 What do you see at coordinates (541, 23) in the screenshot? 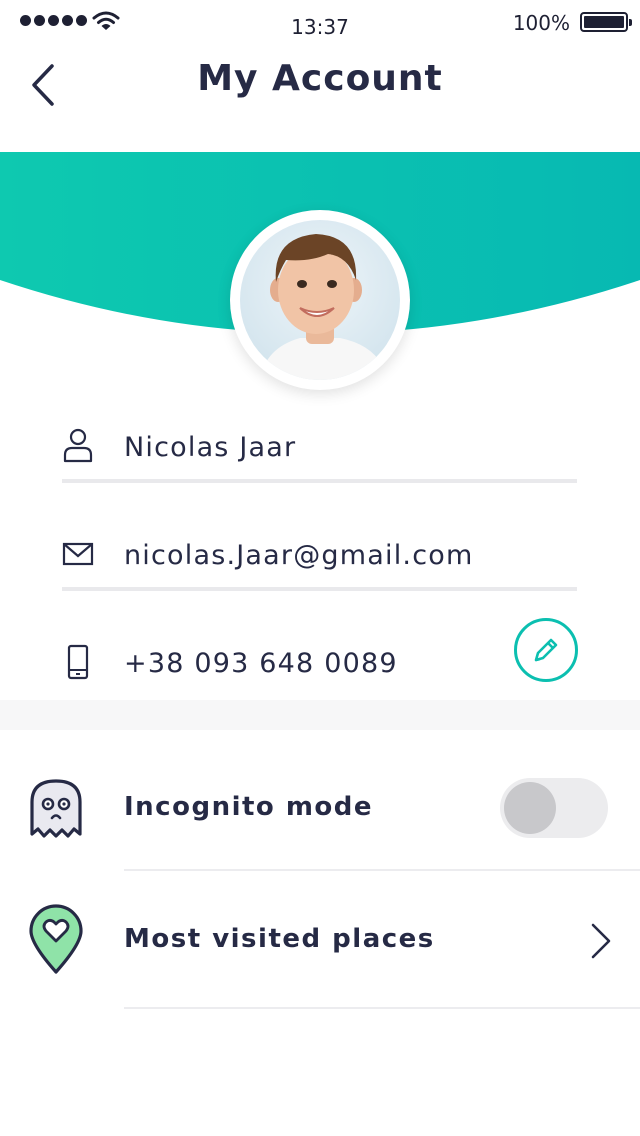
I see `battery-percentage: 100%` at bounding box center [541, 23].